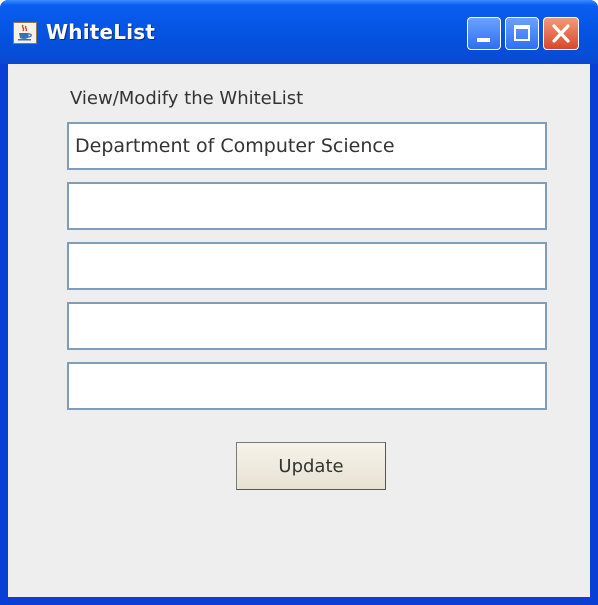  What do you see at coordinates (101, 32) in the screenshot?
I see `window-title: WhiteList` at bounding box center [101, 32].